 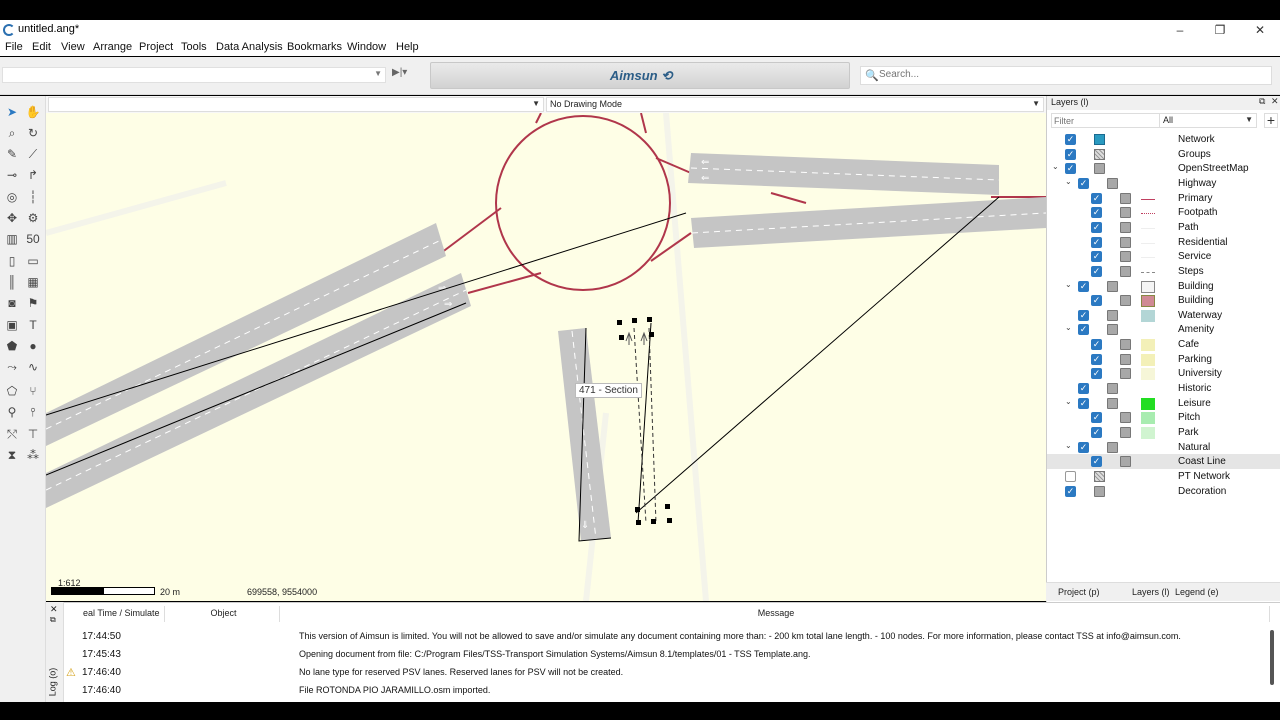 What do you see at coordinates (33, 175) in the screenshot?
I see `turn-icon: ↱` at bounding box center [33, 175].